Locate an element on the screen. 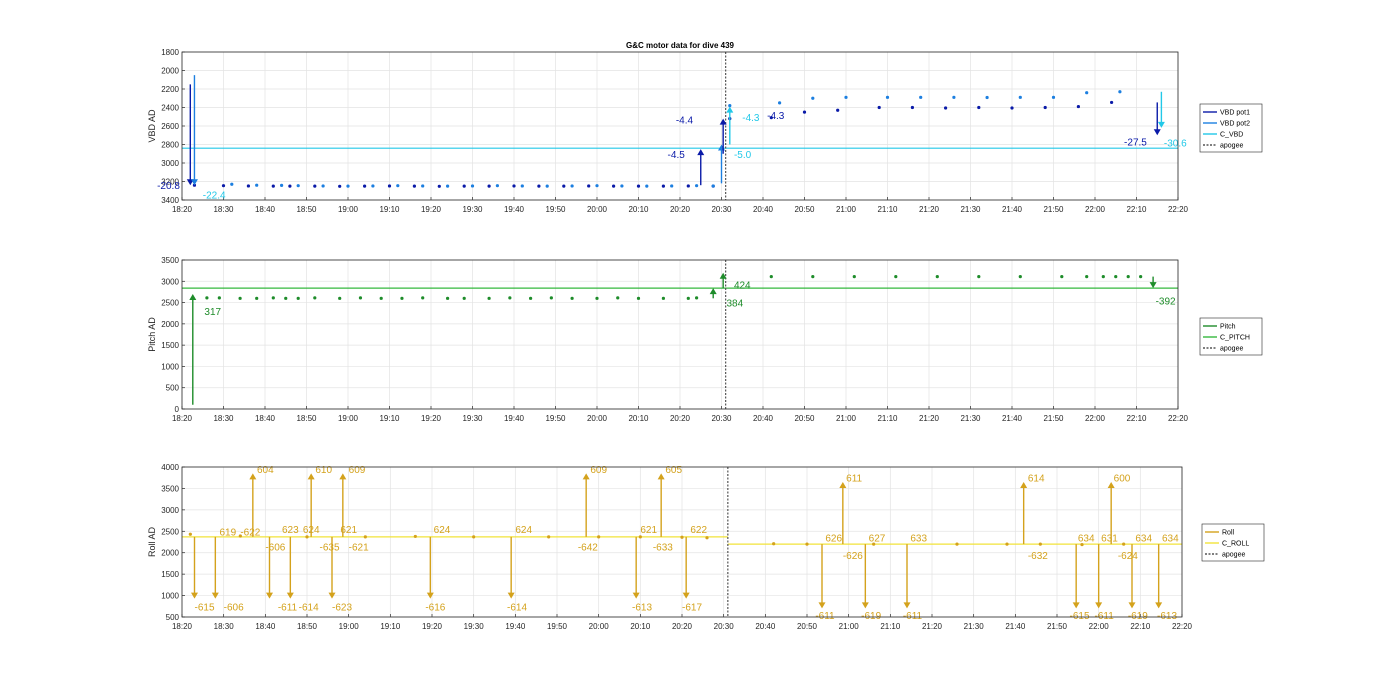 The height and width of the screenshot is (693, 1400). x-tick-label: 20:40 is located at coordinates (763, 418).